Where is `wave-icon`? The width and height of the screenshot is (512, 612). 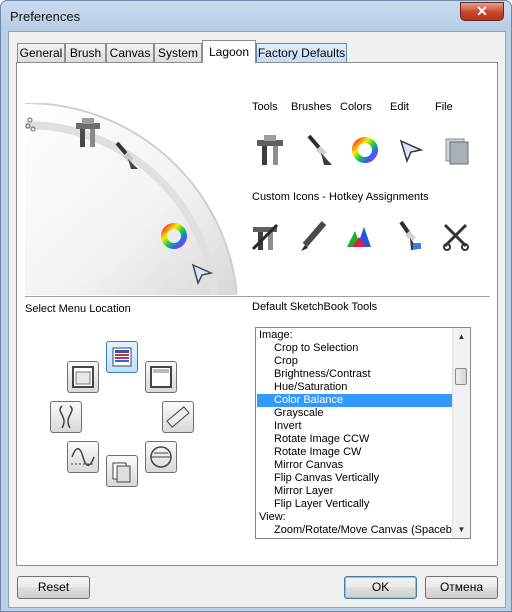 wave-icon is located at coordinates (83, 457).